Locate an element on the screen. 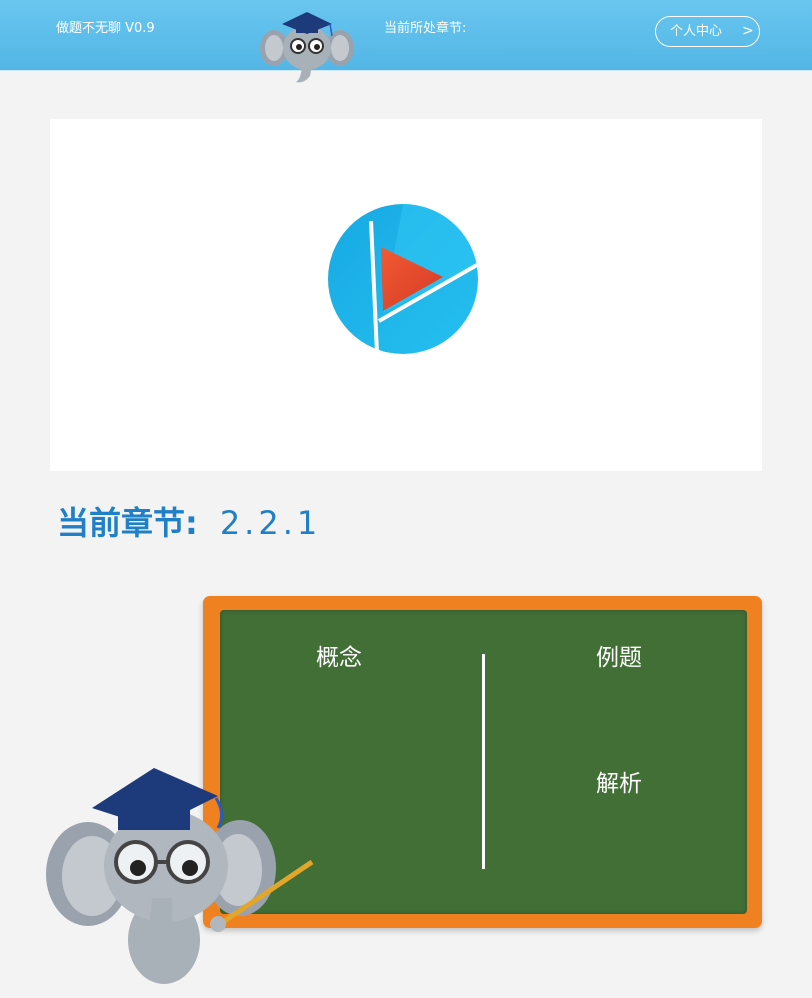 The width and height of the screenshot is (812, 998). analysis-link: 解析 is located at coordinates (619, 781).